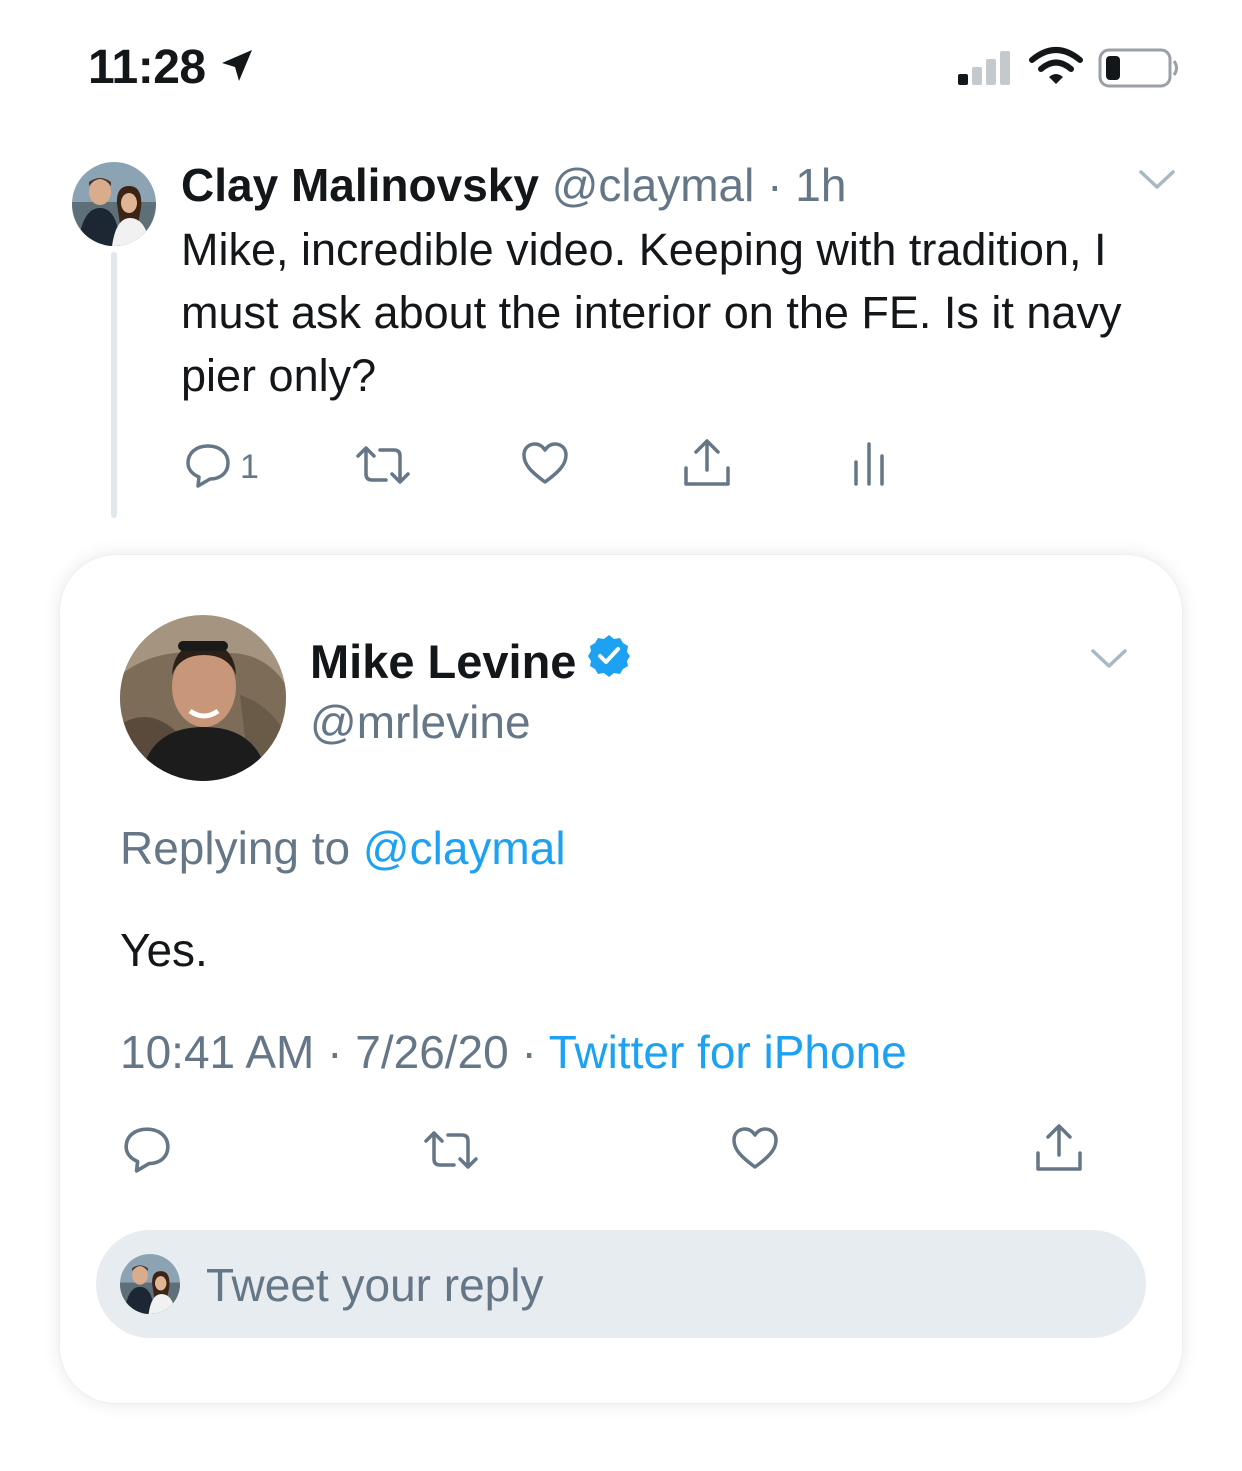 Image resolution: width=1242 pixels, height=1471 pixels. What do you see at coordinates (432, 1052) in the screenshot?
I see `tweet-date: 7/26/20` at bounding box center [432, 1052].